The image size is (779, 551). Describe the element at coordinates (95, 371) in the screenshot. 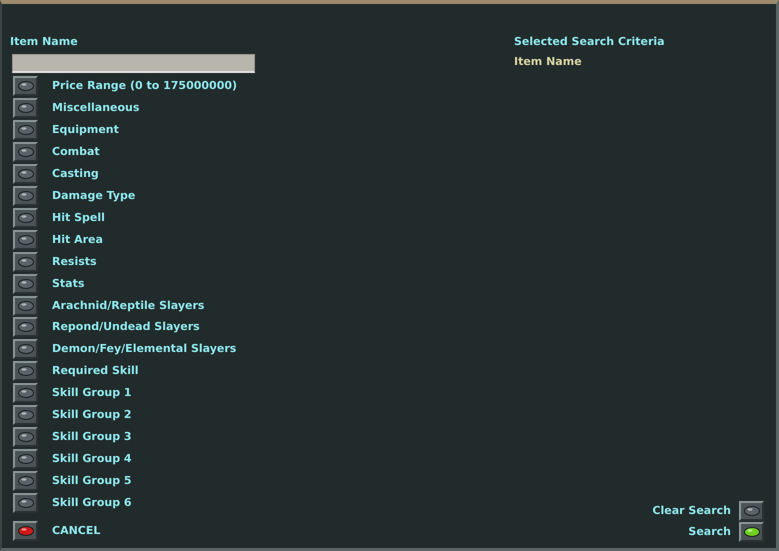

I see `category-link: Required Skill` at that location.